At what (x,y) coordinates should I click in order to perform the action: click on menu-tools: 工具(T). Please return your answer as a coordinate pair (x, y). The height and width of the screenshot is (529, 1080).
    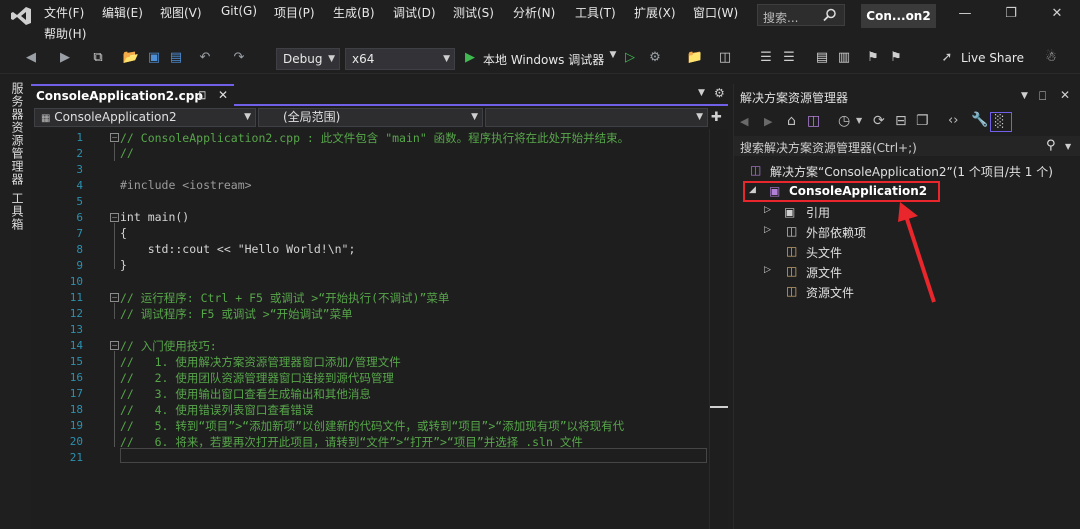
    Looking at the image, I should click on (595, 12).